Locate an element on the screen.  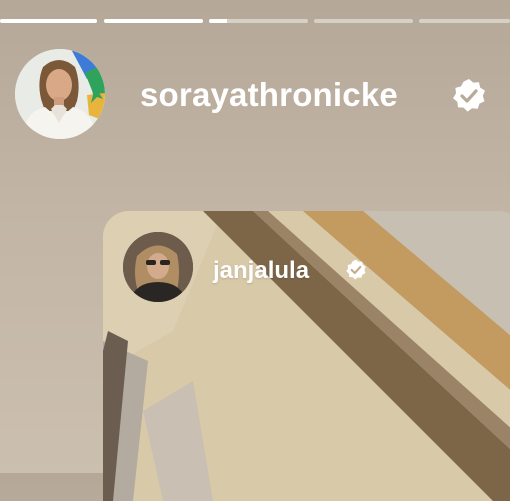
shared-post-avatar is located at coordinates (158, 267).